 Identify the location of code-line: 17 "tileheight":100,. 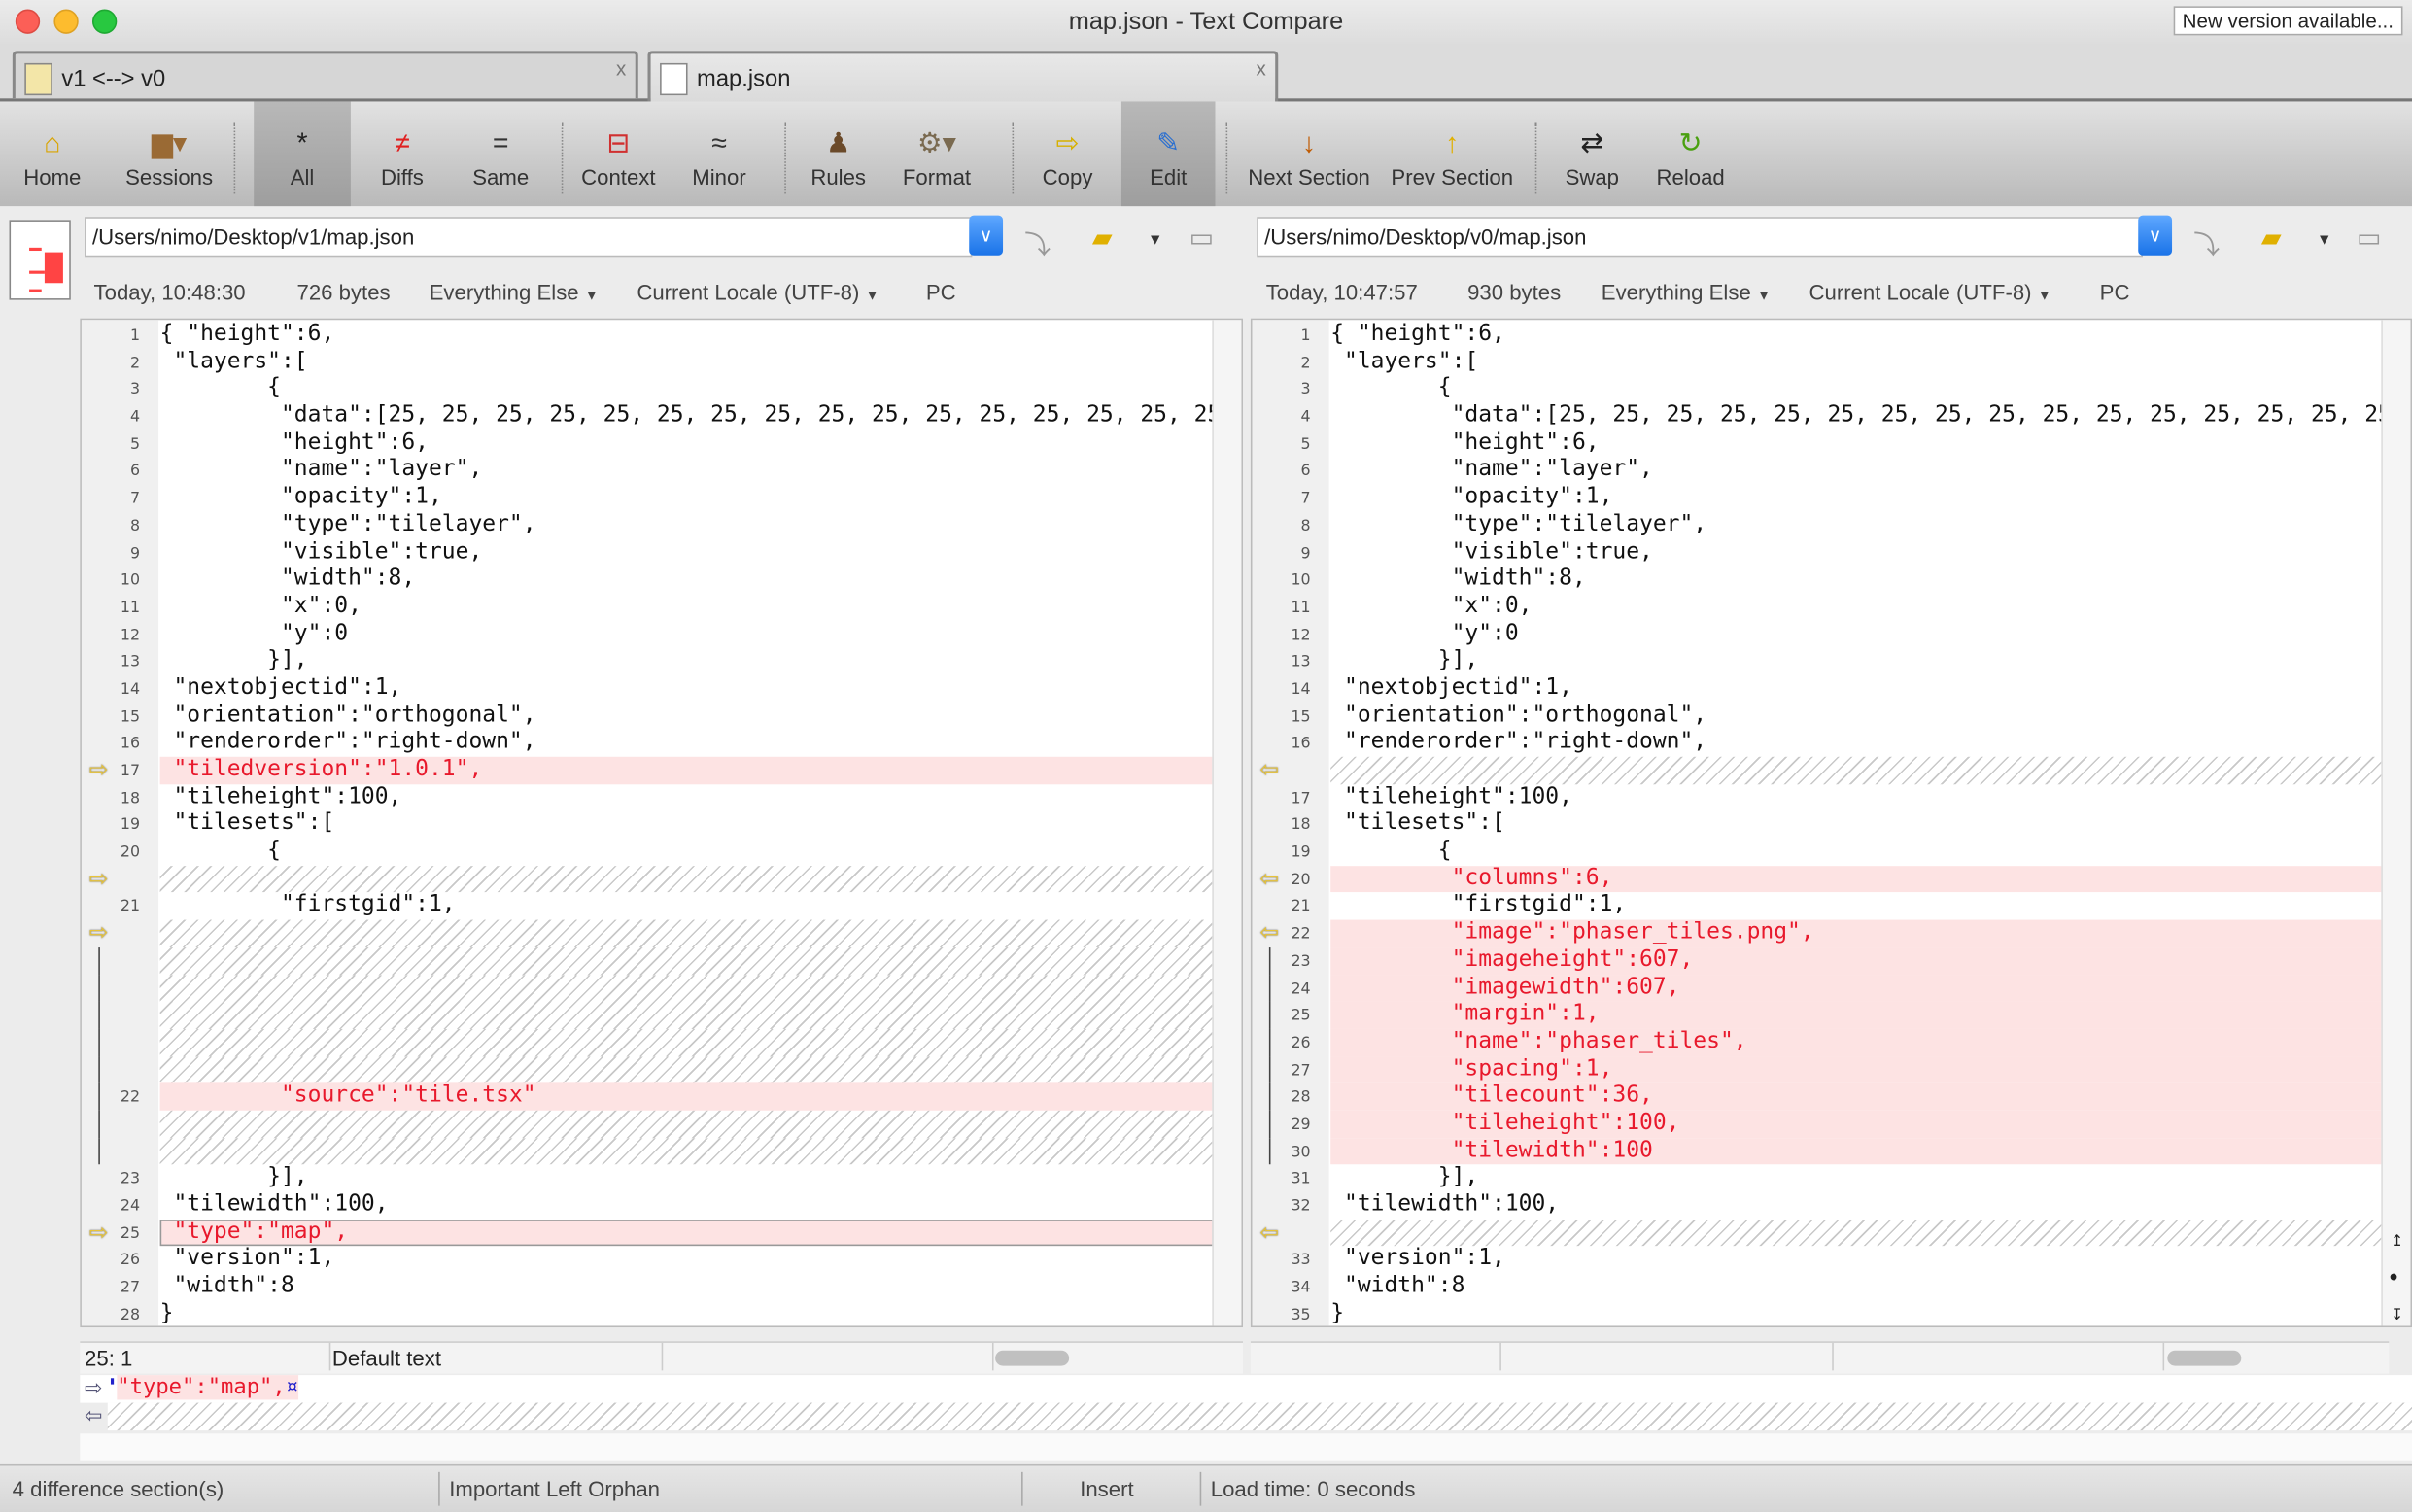
(1817, 797).